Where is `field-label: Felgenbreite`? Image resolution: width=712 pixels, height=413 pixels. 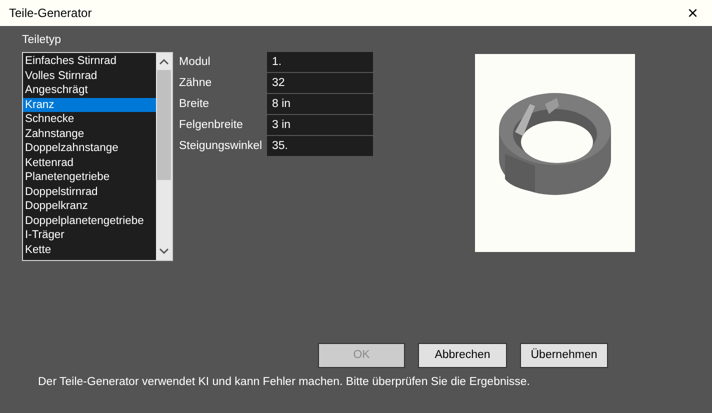 field-label: Felgenbreite is located at coordinates (211, 125).